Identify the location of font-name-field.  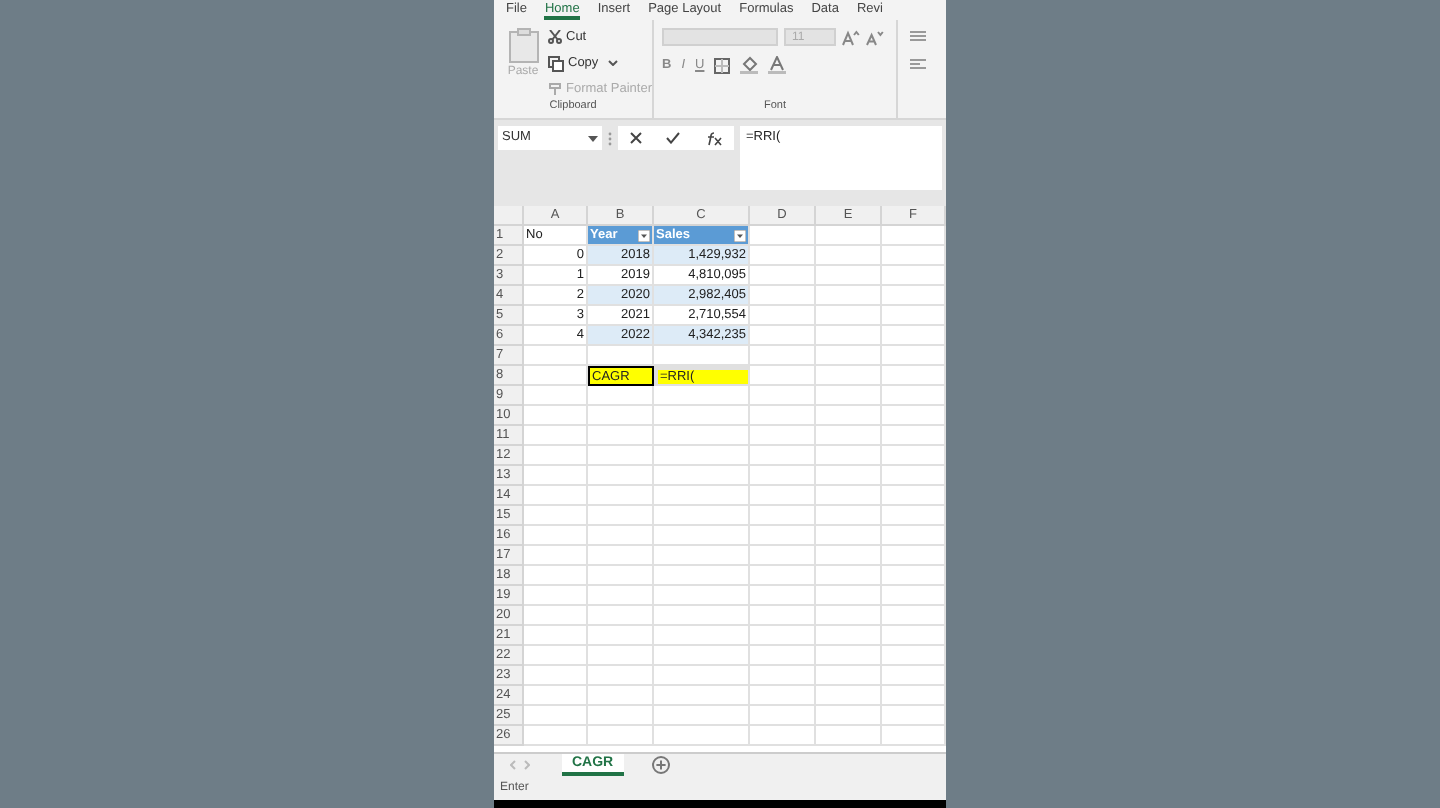
(720, 37).